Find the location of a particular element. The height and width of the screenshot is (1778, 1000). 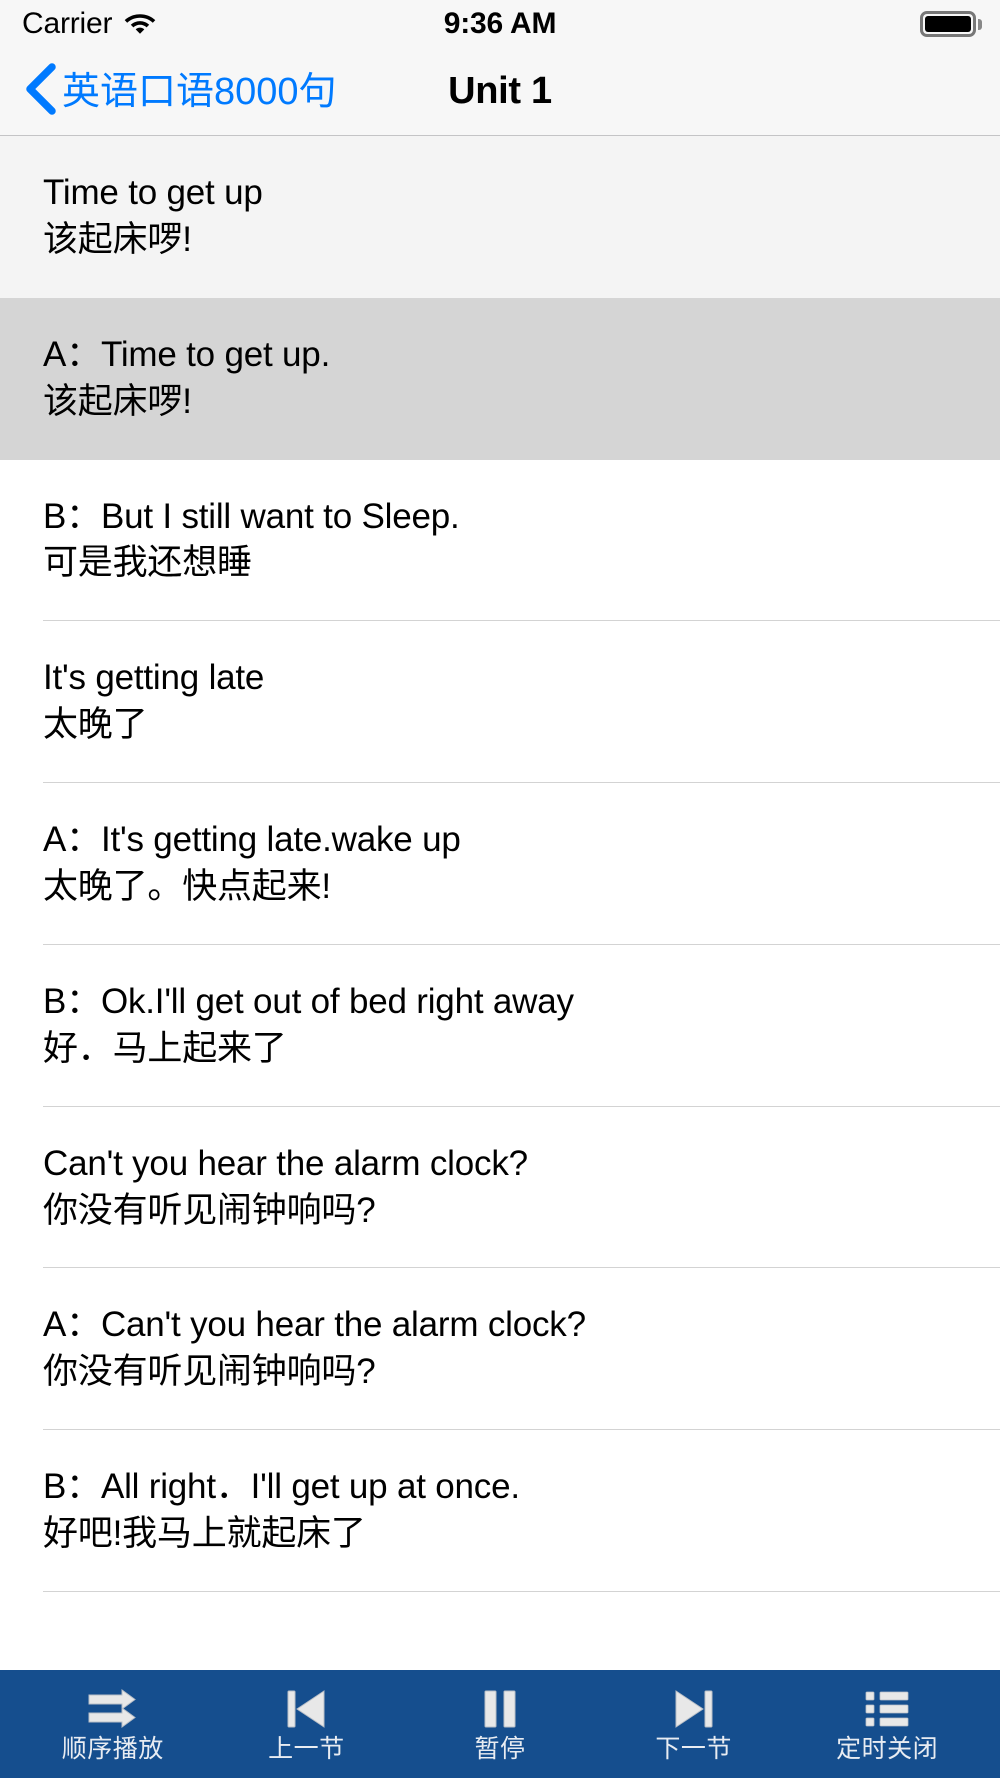

status-bar-left: Carrier is located at coordinates (89, 24).